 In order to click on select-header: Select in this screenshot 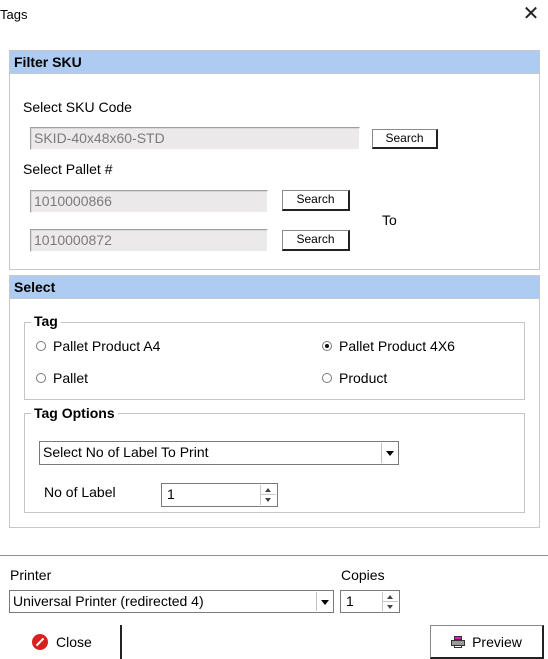, I will do `click(274, 287)`.